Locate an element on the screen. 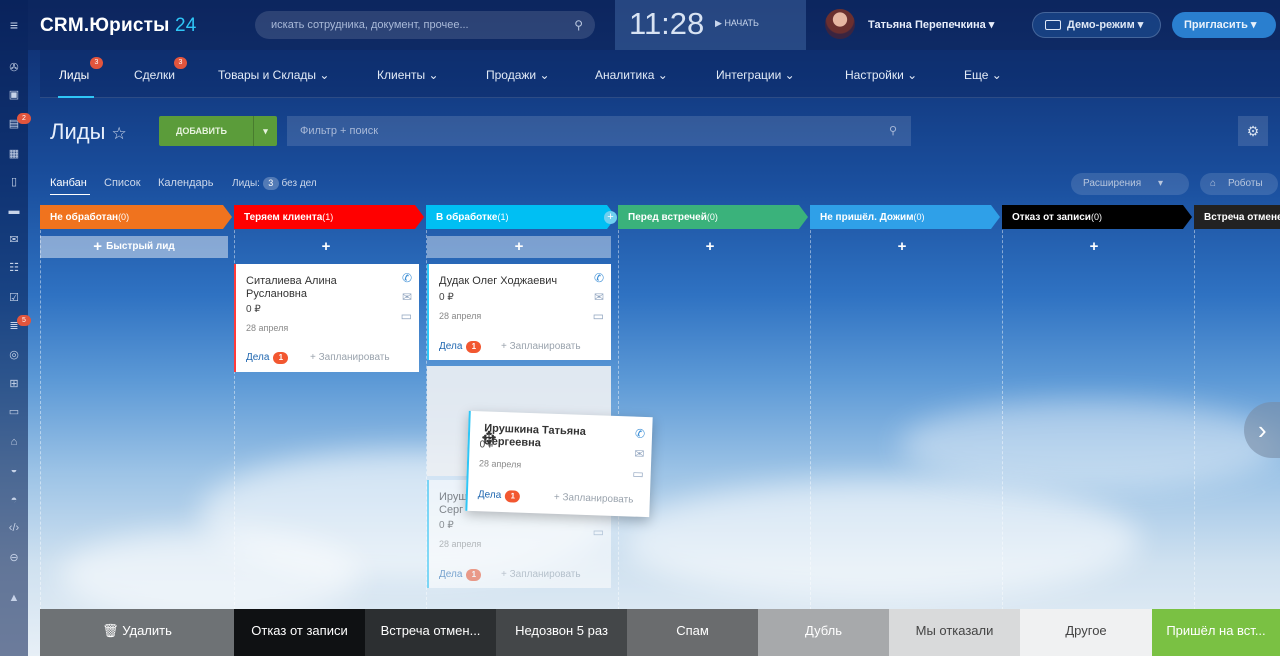 The image size is (1280, 656). tab-products: Товары и Склады ⌄ is located at coordinates (273, 75).